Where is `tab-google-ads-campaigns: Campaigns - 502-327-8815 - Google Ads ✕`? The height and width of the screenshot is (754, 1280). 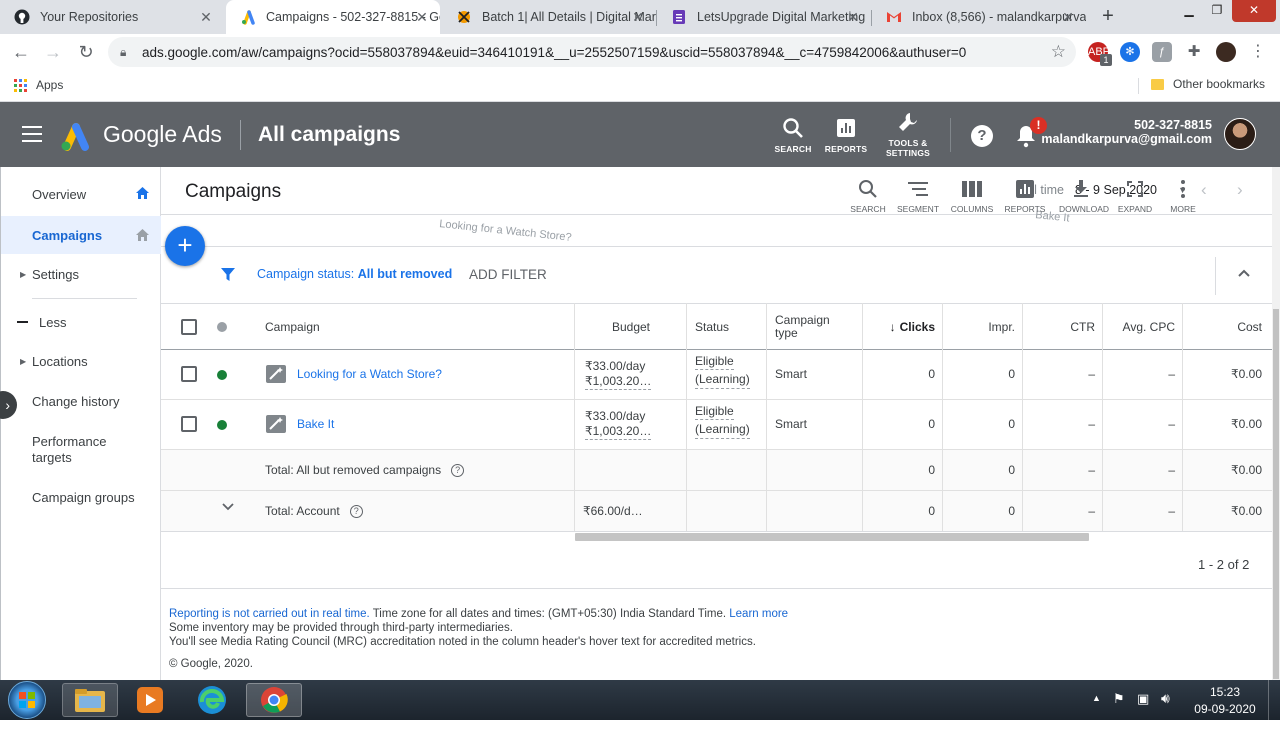 tab-google-ads-campaigns: Campaigns - 502-327-8815 - Google Ads ✕ is located at coordinates (333, 17).